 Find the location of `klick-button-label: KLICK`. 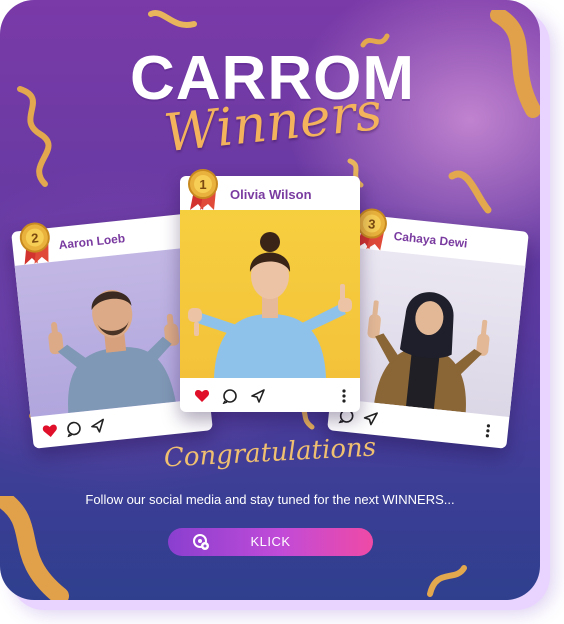

klick-button-label: KLICK is located at coordinates (270, 541).